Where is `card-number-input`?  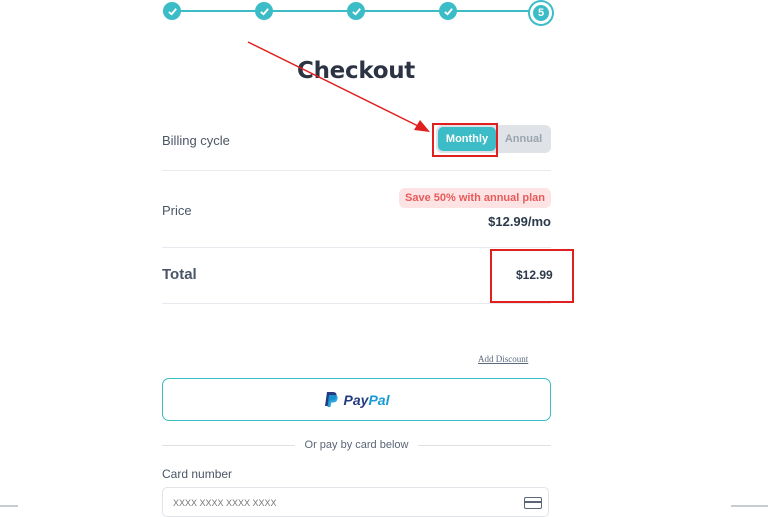 card-number-input is located at coordinates (273, 503).